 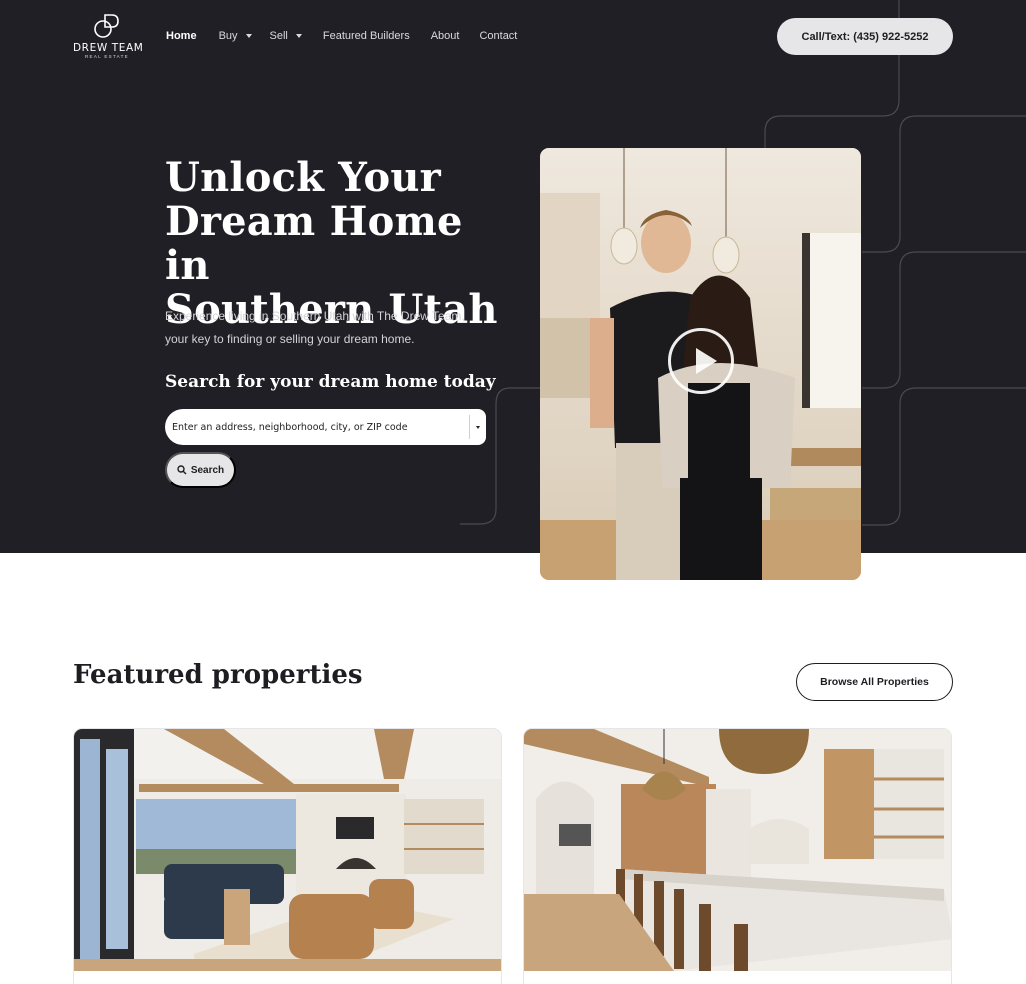 What do you see at coordinates (182, 470) in the screenshot?
I see `search-icon` at bounding box center [182, 470].